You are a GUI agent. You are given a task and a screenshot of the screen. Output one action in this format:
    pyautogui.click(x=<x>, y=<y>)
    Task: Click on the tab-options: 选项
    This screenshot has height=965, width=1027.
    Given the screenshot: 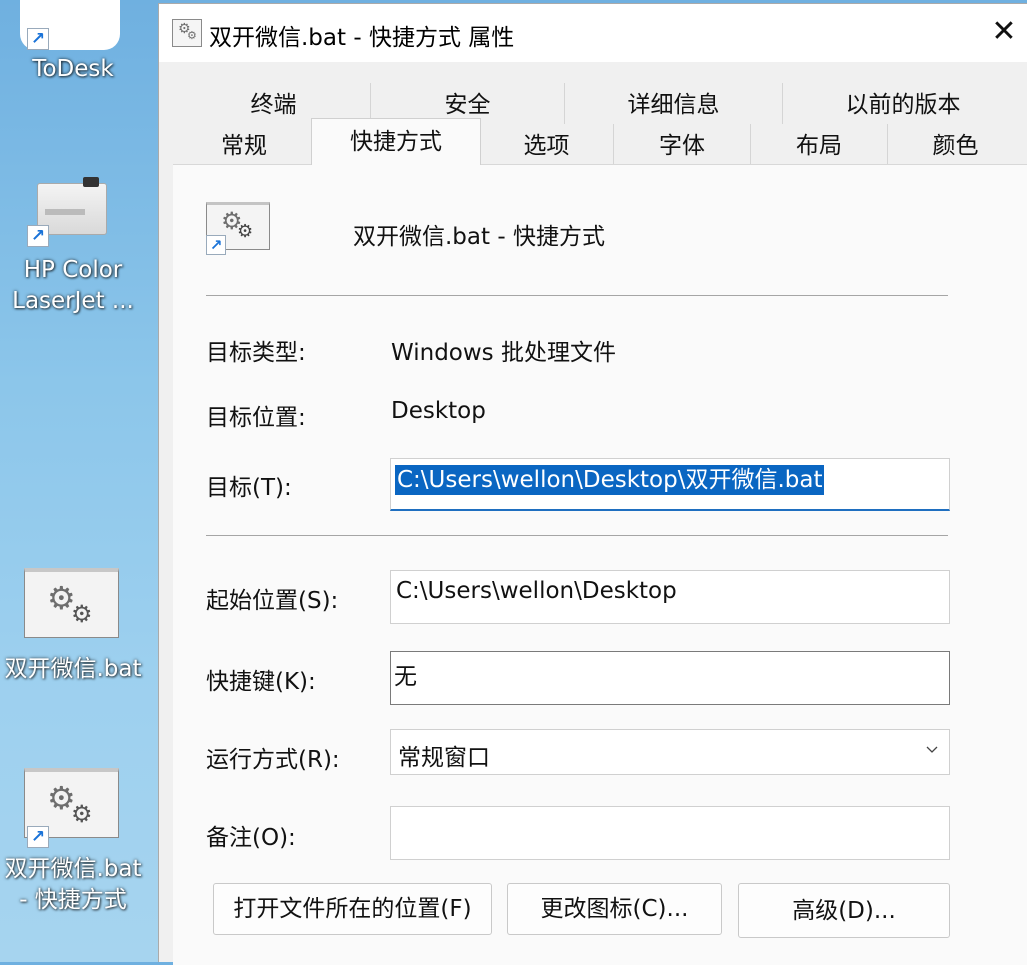 What is the action you would take?
    pyautogui.click(x=546, y=144)
    